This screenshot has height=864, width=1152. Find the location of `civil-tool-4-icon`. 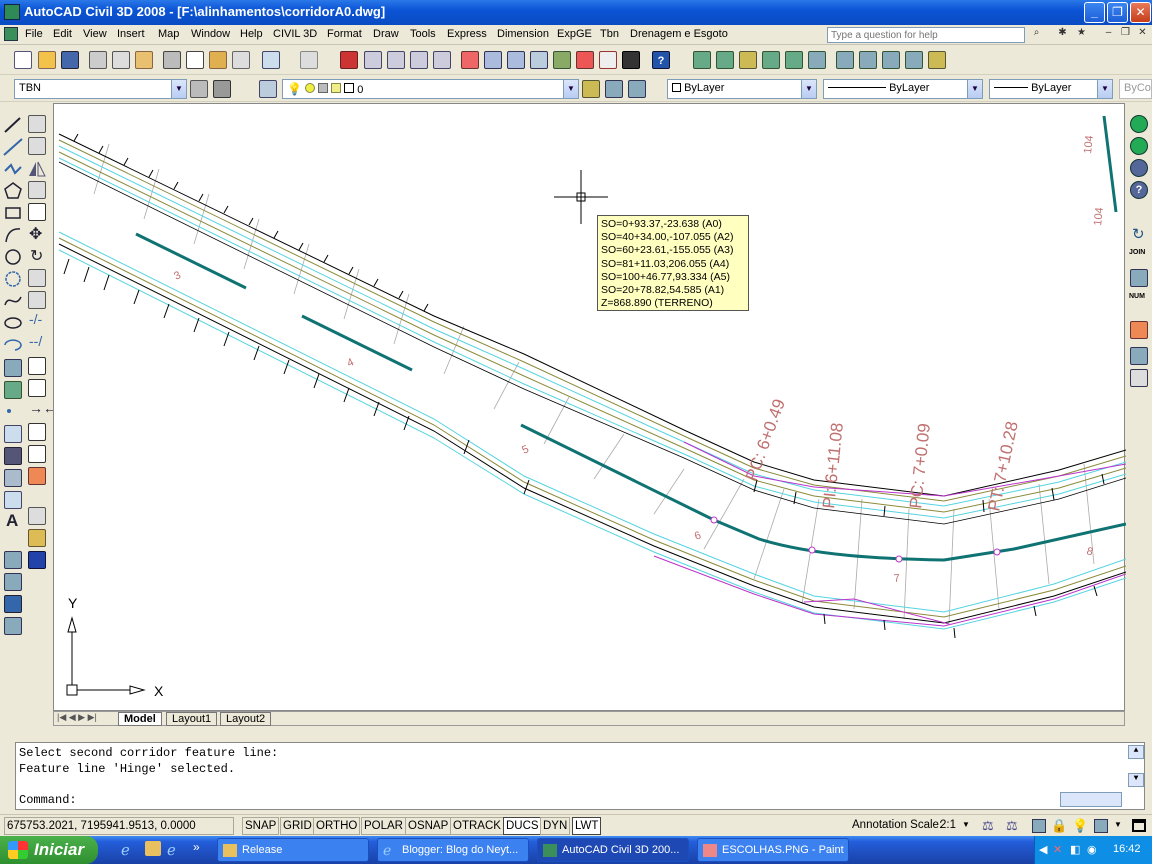

civil-tool-4-icon is located at coordinates (771, 60).